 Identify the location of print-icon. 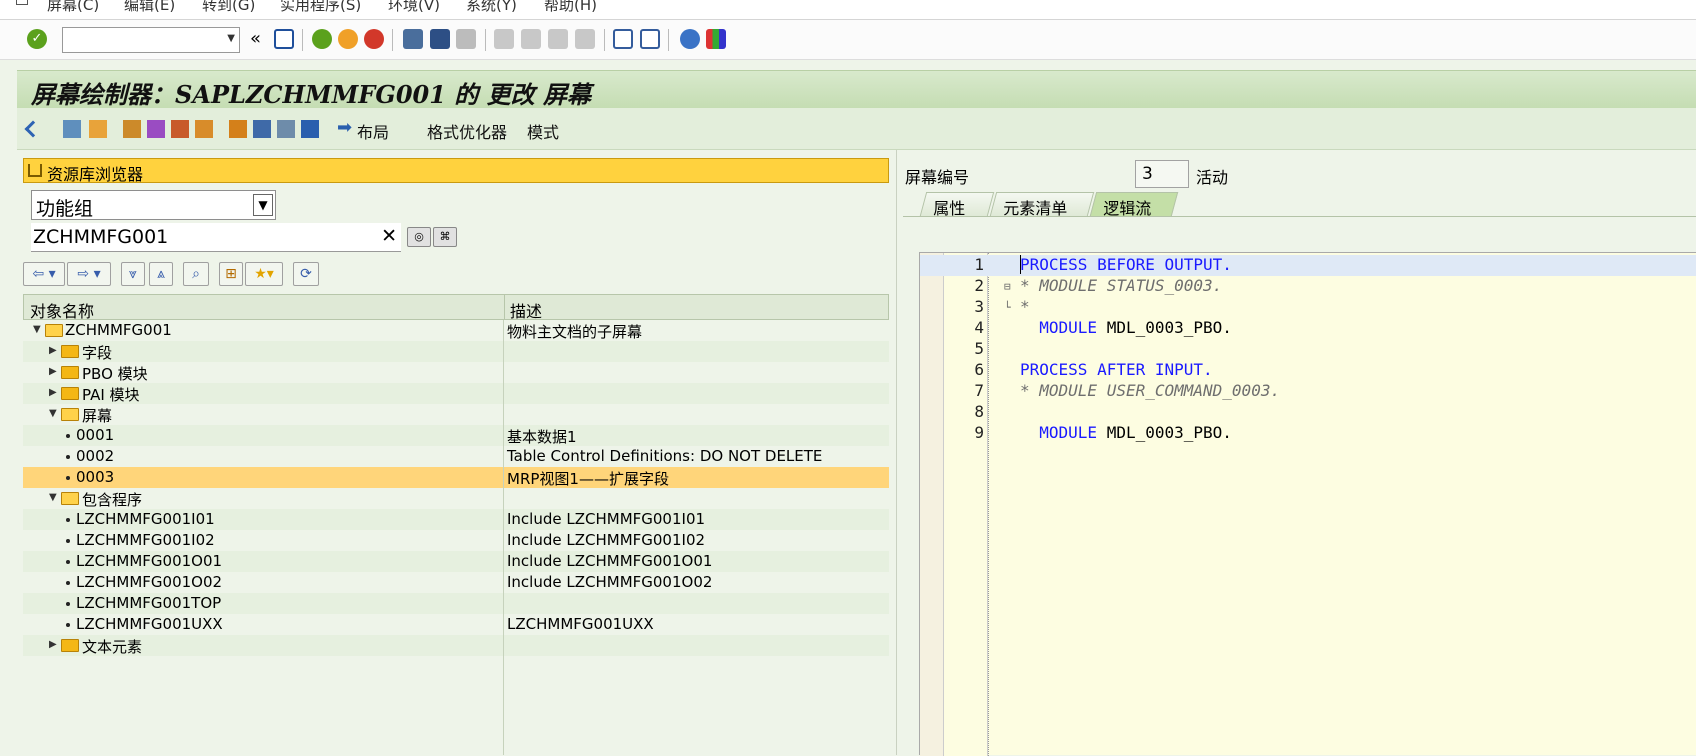
(413, 39).